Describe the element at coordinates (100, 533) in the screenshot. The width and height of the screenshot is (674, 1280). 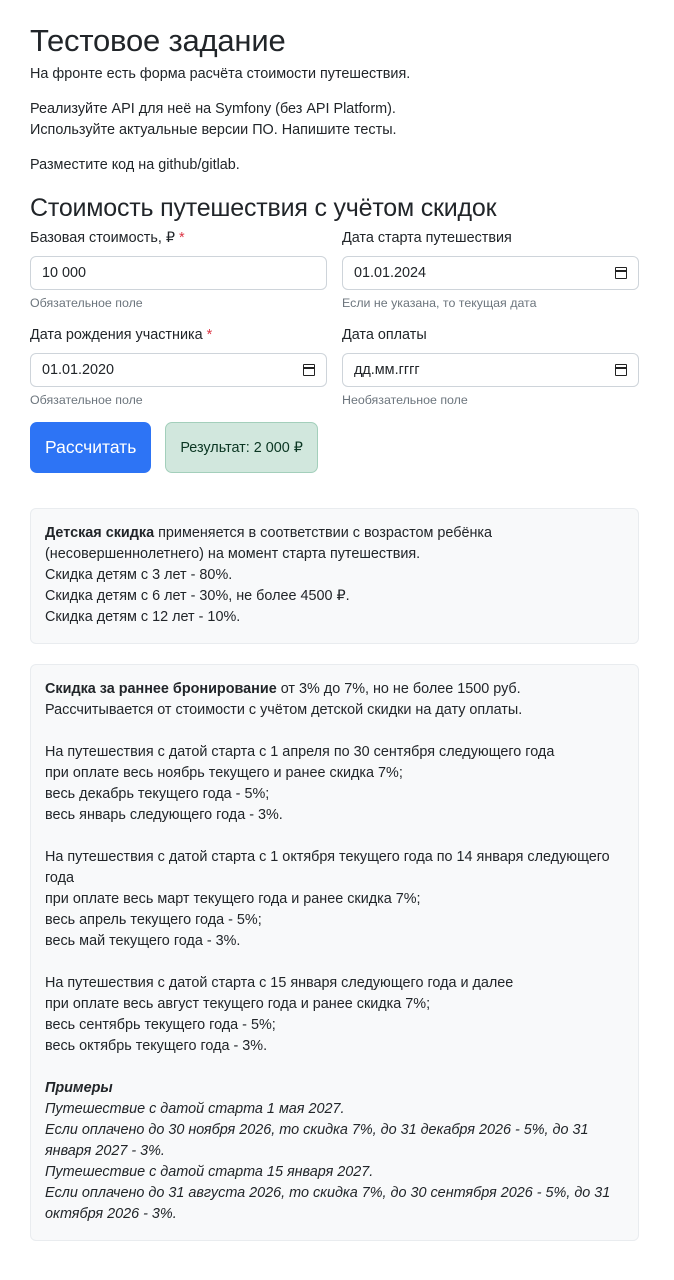
I see `child-discount-title: Детская скидка` at that location.